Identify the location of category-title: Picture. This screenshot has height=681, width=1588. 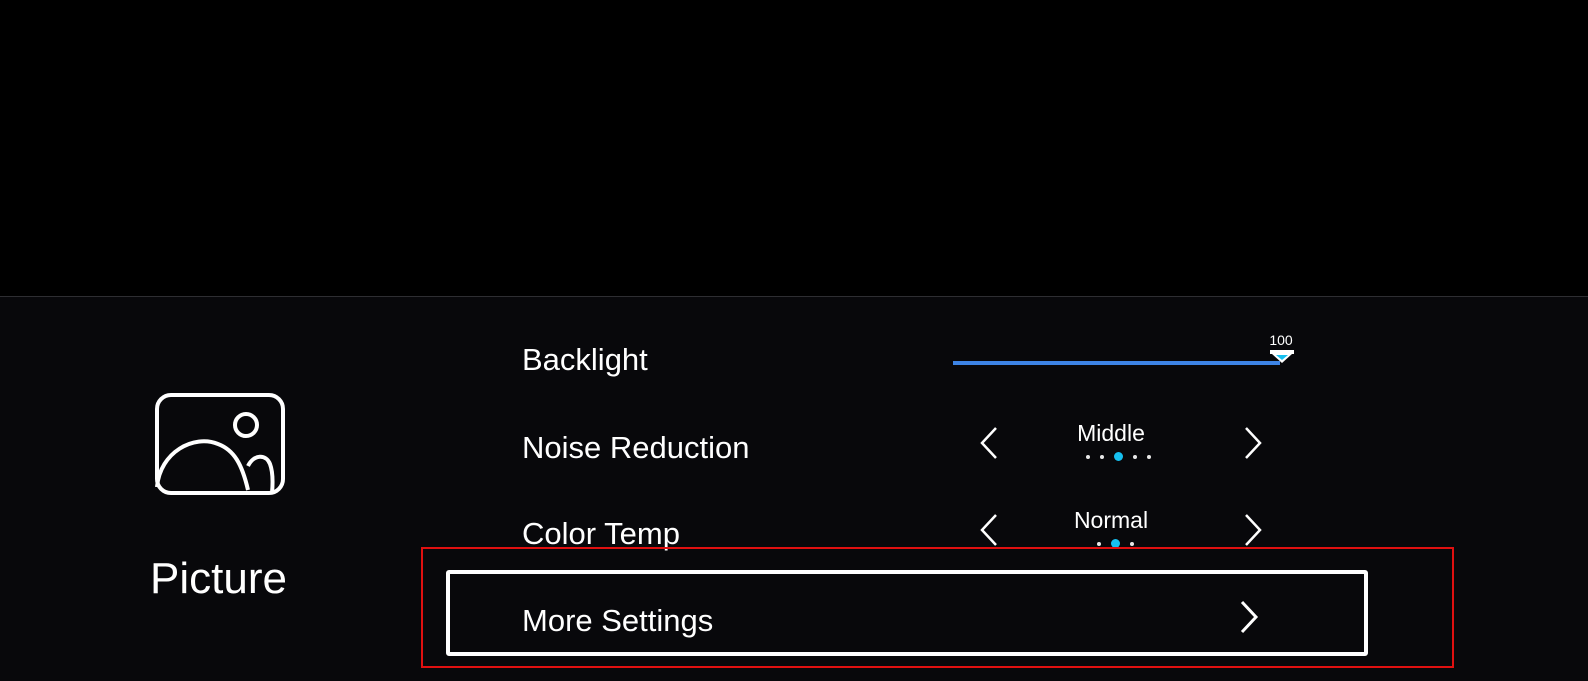
(218, 578).